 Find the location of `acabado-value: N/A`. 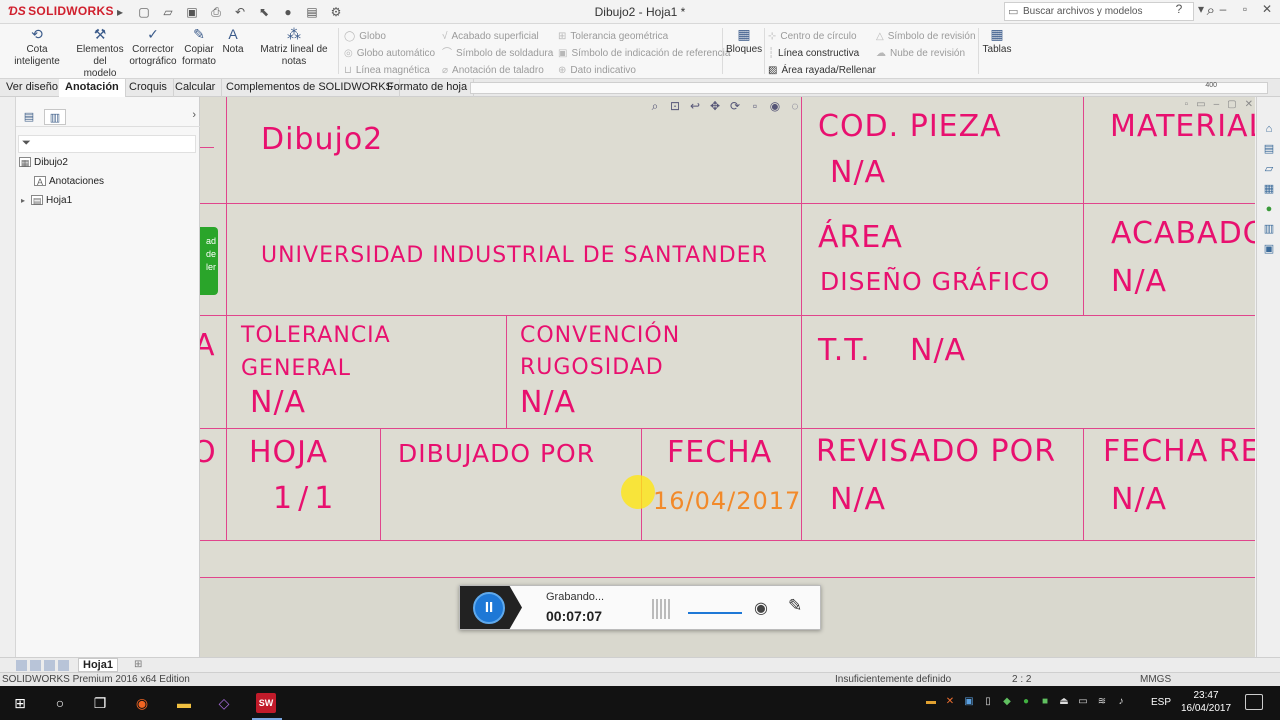

acabado-value: N/A is located at coordinates (1139, 281).